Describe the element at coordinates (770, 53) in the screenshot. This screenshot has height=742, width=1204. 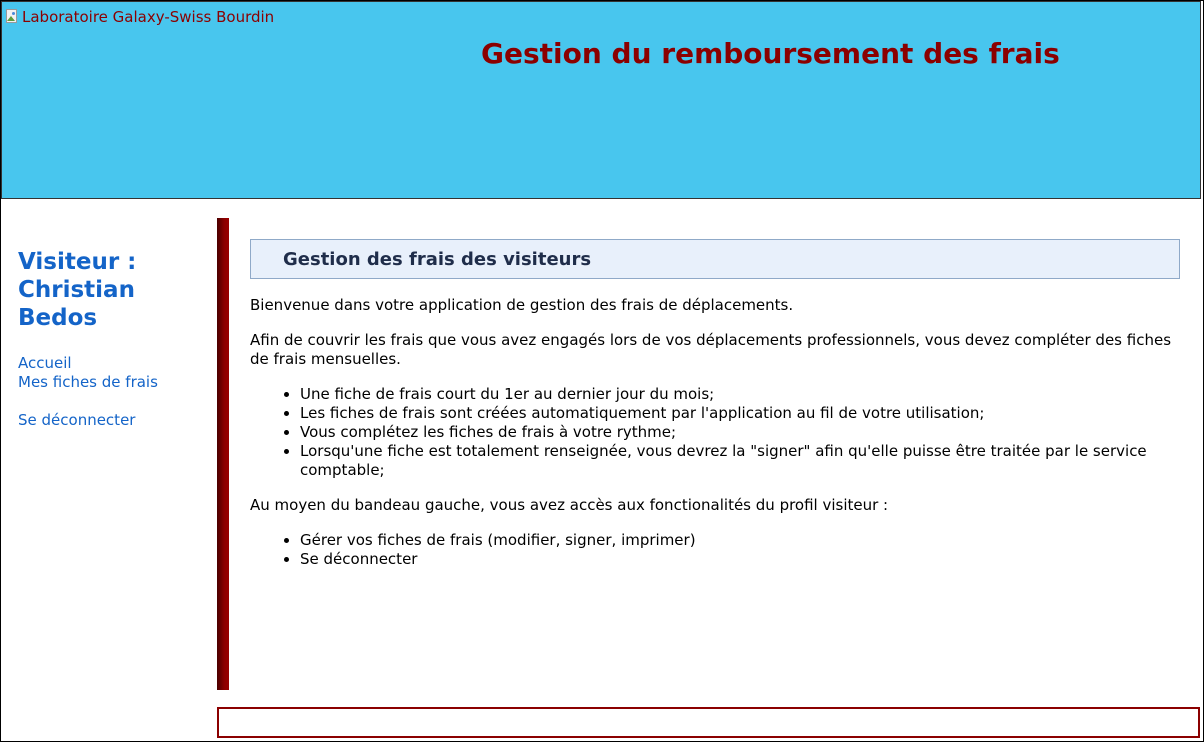
I see `app-title: Gestion du remboursement des frais` at that location.